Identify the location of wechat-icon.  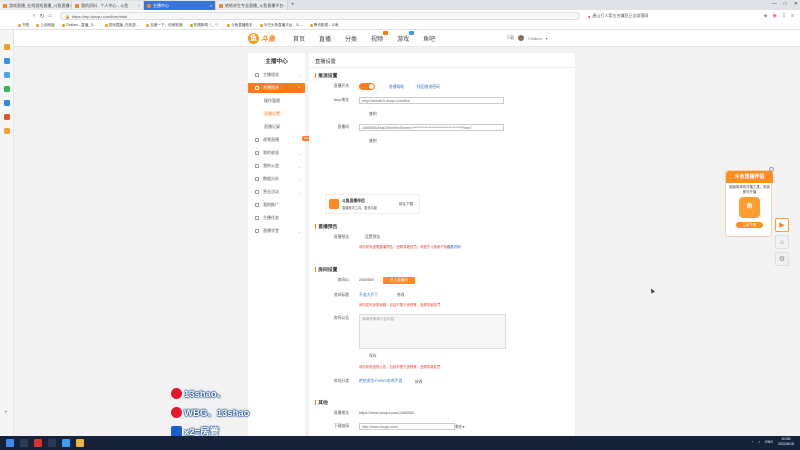
(7, 89).